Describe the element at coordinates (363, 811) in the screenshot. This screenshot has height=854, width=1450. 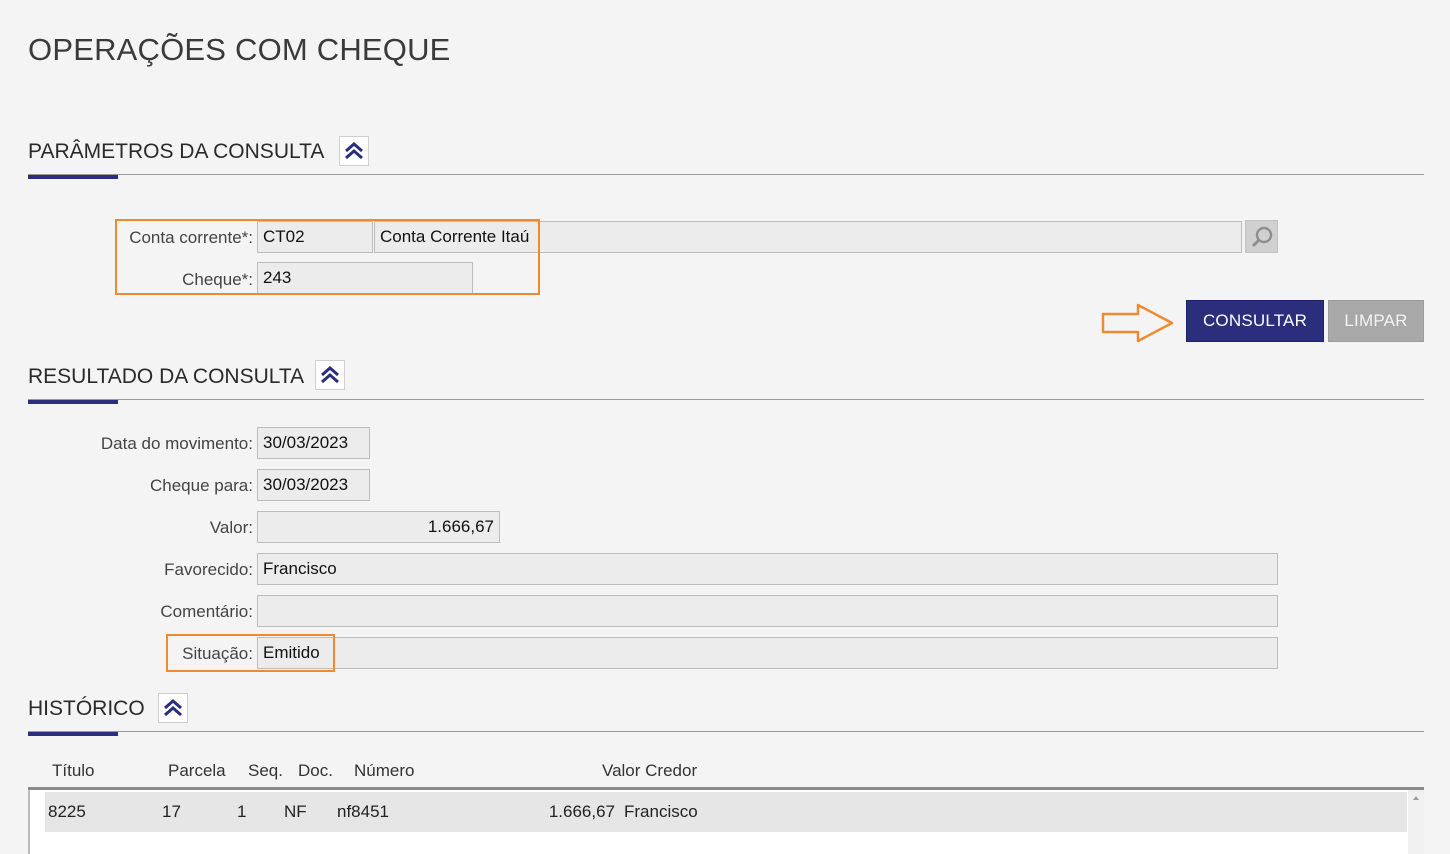
I see `cell-numero: nf8451` at that location.